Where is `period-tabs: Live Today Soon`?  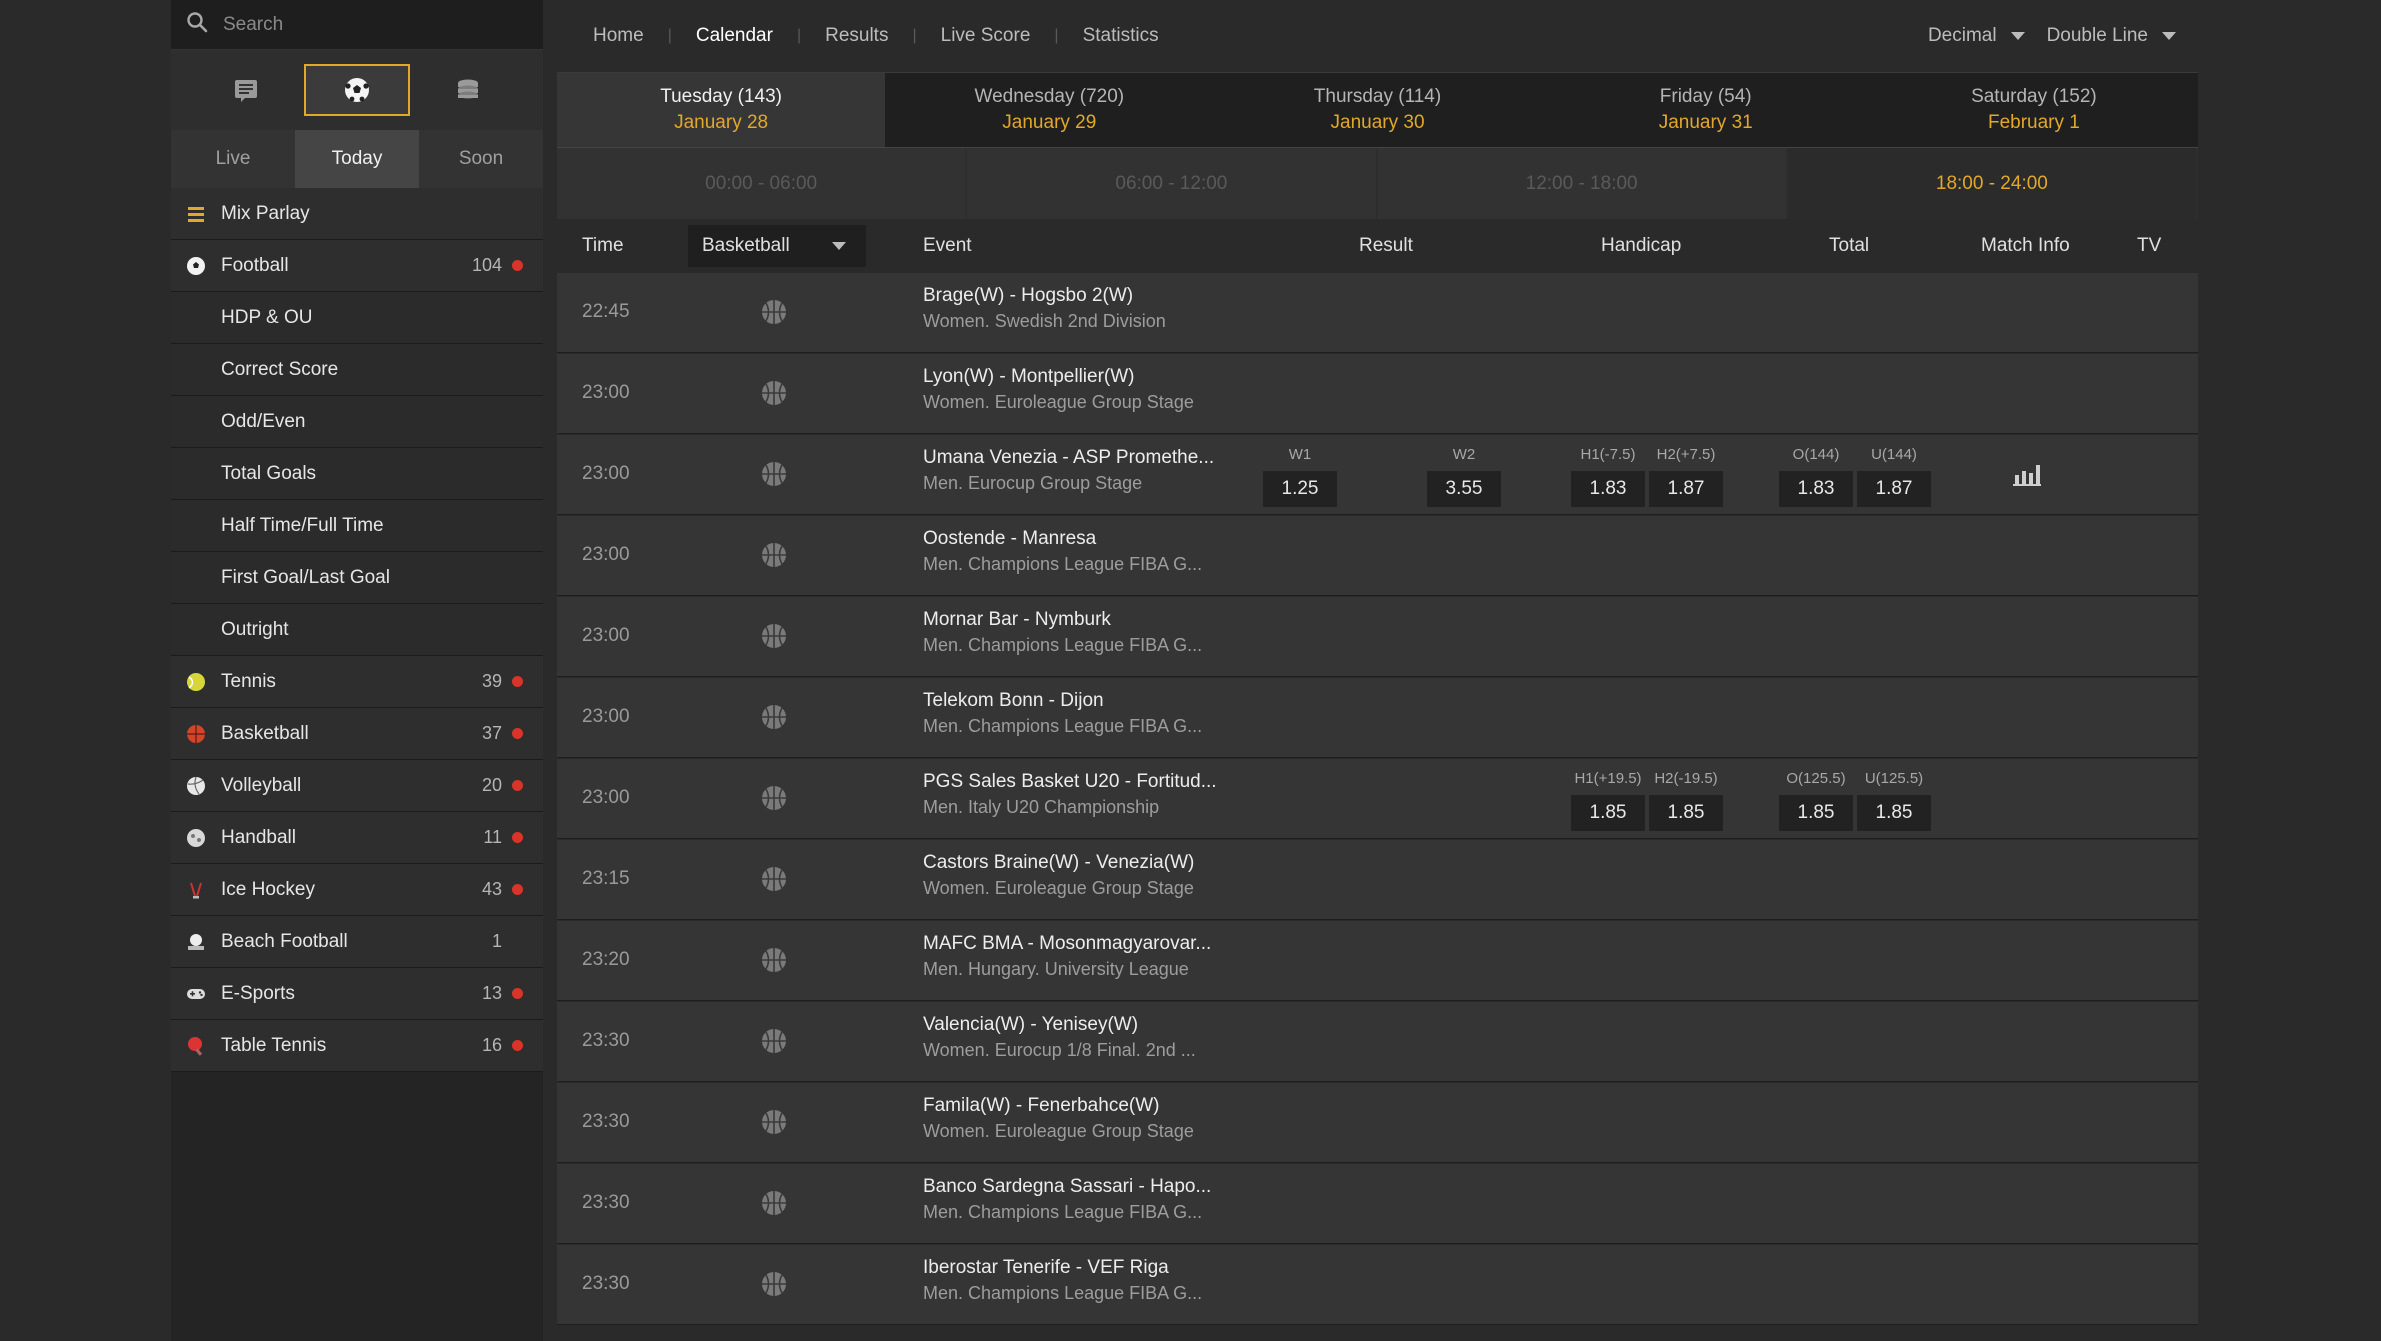 period-tabs: Live Today Soon is located at coordinates (357, 159).